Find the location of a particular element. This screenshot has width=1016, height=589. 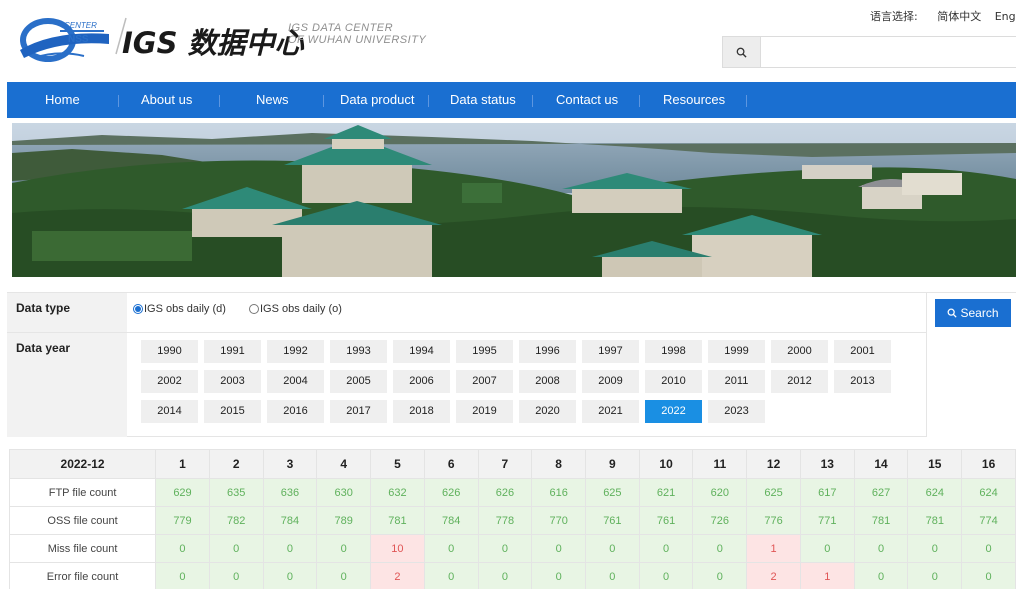

table-cell: 624 is located at coordinates (935, 492).